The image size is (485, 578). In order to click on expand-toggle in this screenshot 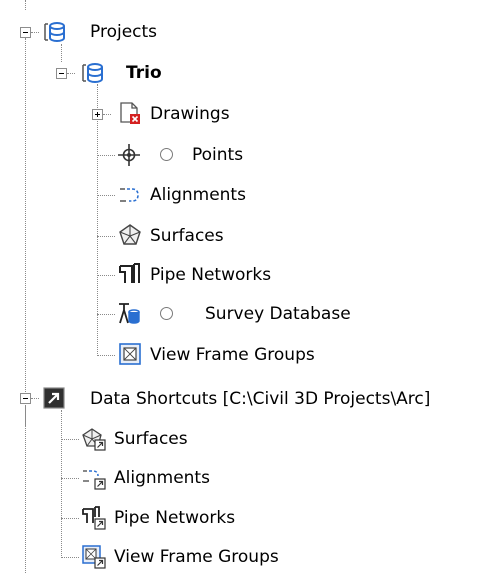, I will do `click(97, 114)`.